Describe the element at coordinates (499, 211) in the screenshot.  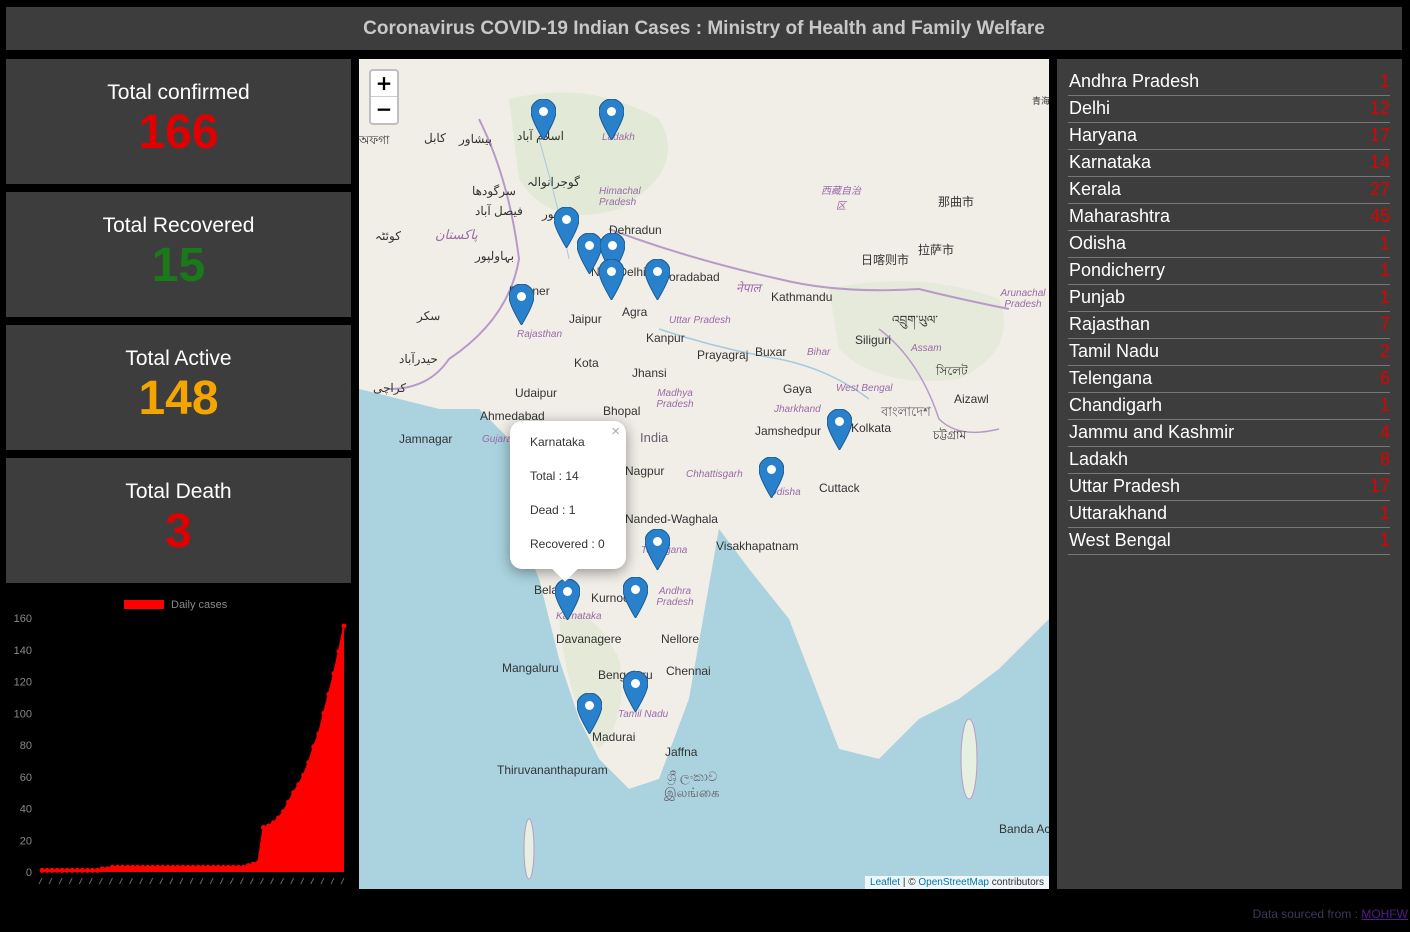
I see `map-label: فیصل آباد` at that location.